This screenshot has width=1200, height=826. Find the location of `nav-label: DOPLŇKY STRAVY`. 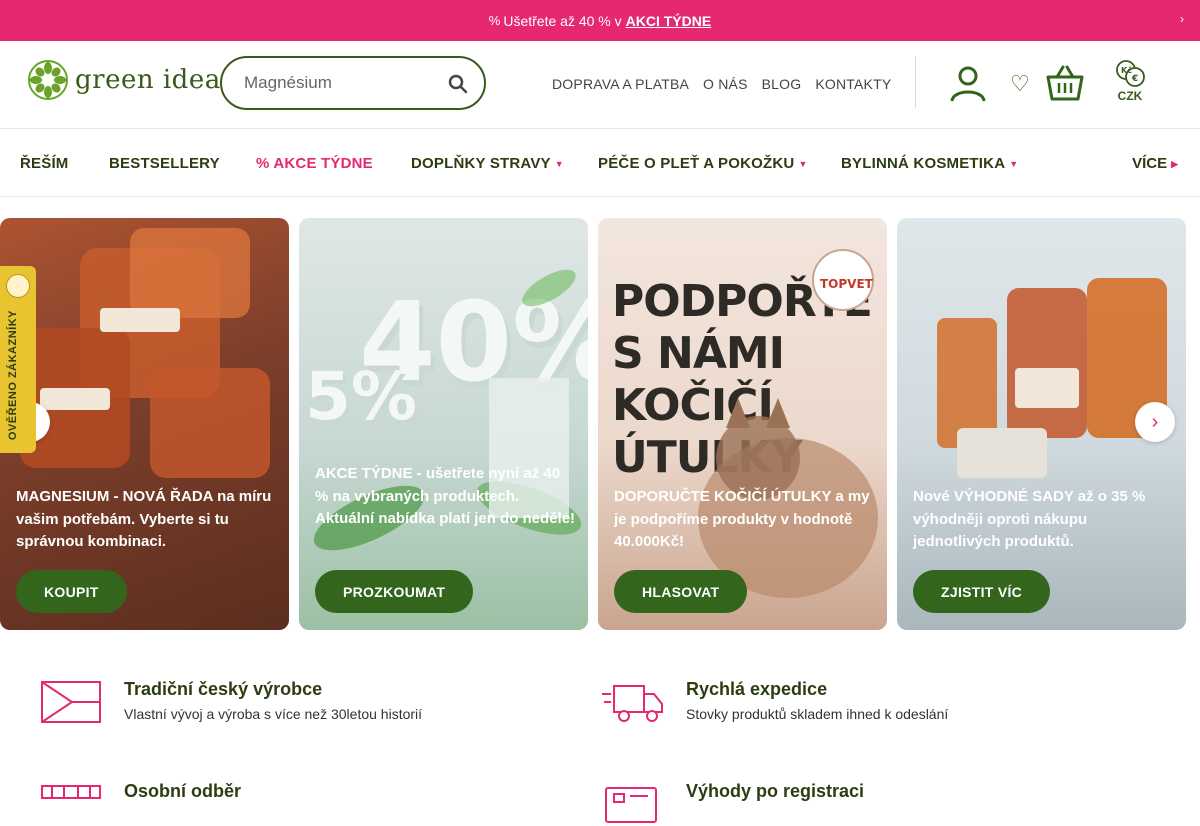

nav-label: DOPLŇKY STRAVY is located at coordinates (481, 163).